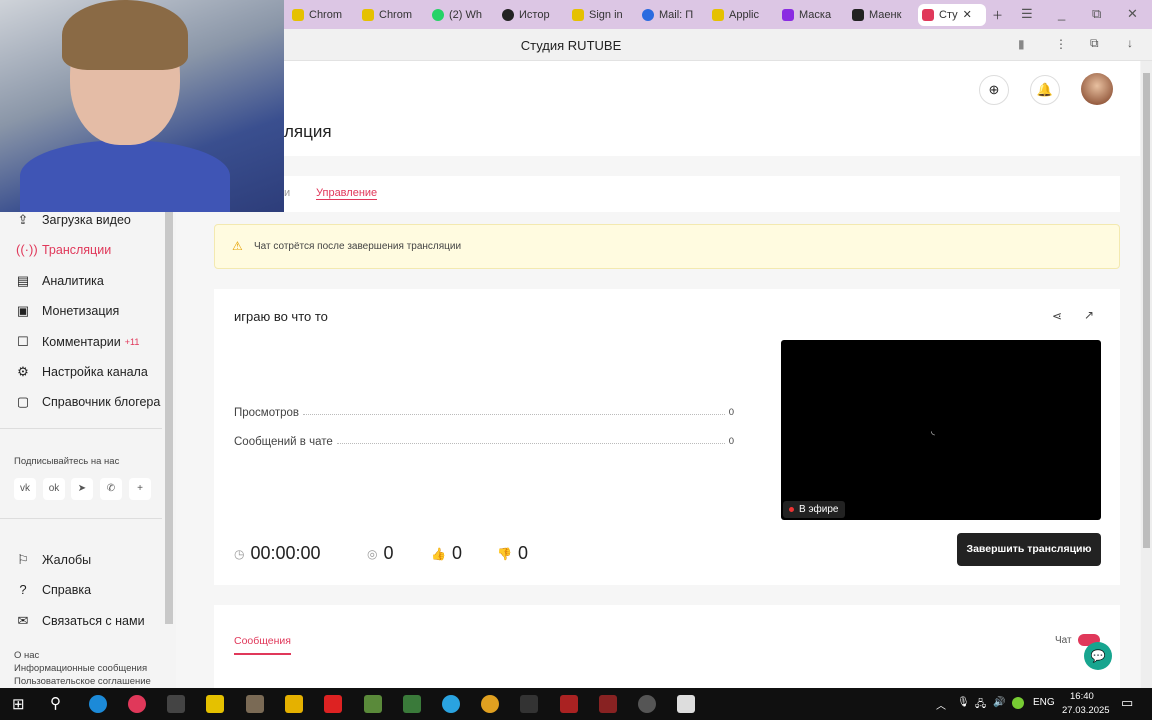 The image size is (1152, 720). Describe the element at coordinates (169, 418) in the screenshot. I see `sidebar-scrollbar` at that location.